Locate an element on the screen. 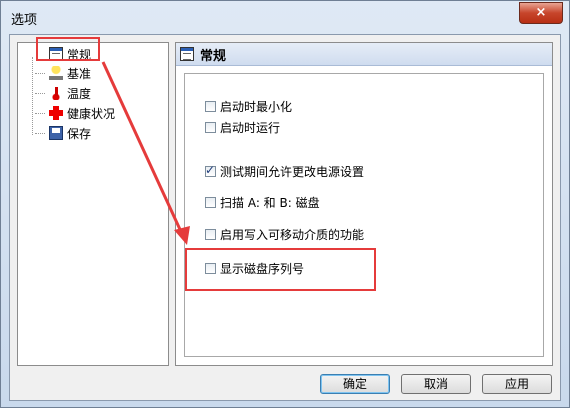 This screenshot has width=570, height=408. annotation-arrow is located at coordinates (145, 153).